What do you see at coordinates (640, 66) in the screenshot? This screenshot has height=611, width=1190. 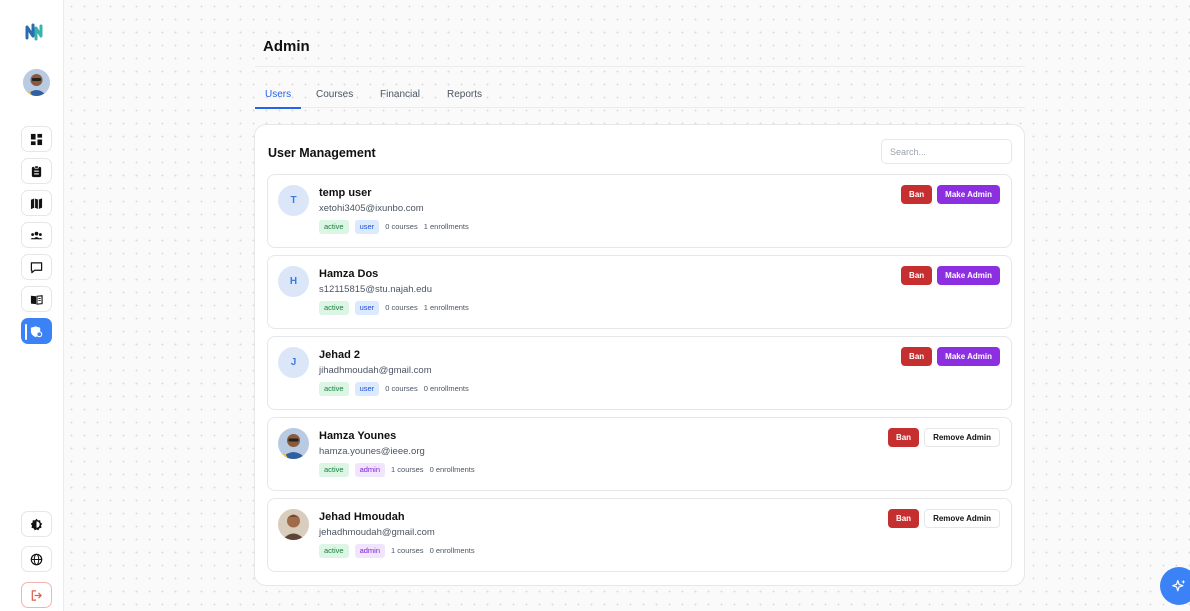 I see `title-divider` at bounding box center [640, 66].